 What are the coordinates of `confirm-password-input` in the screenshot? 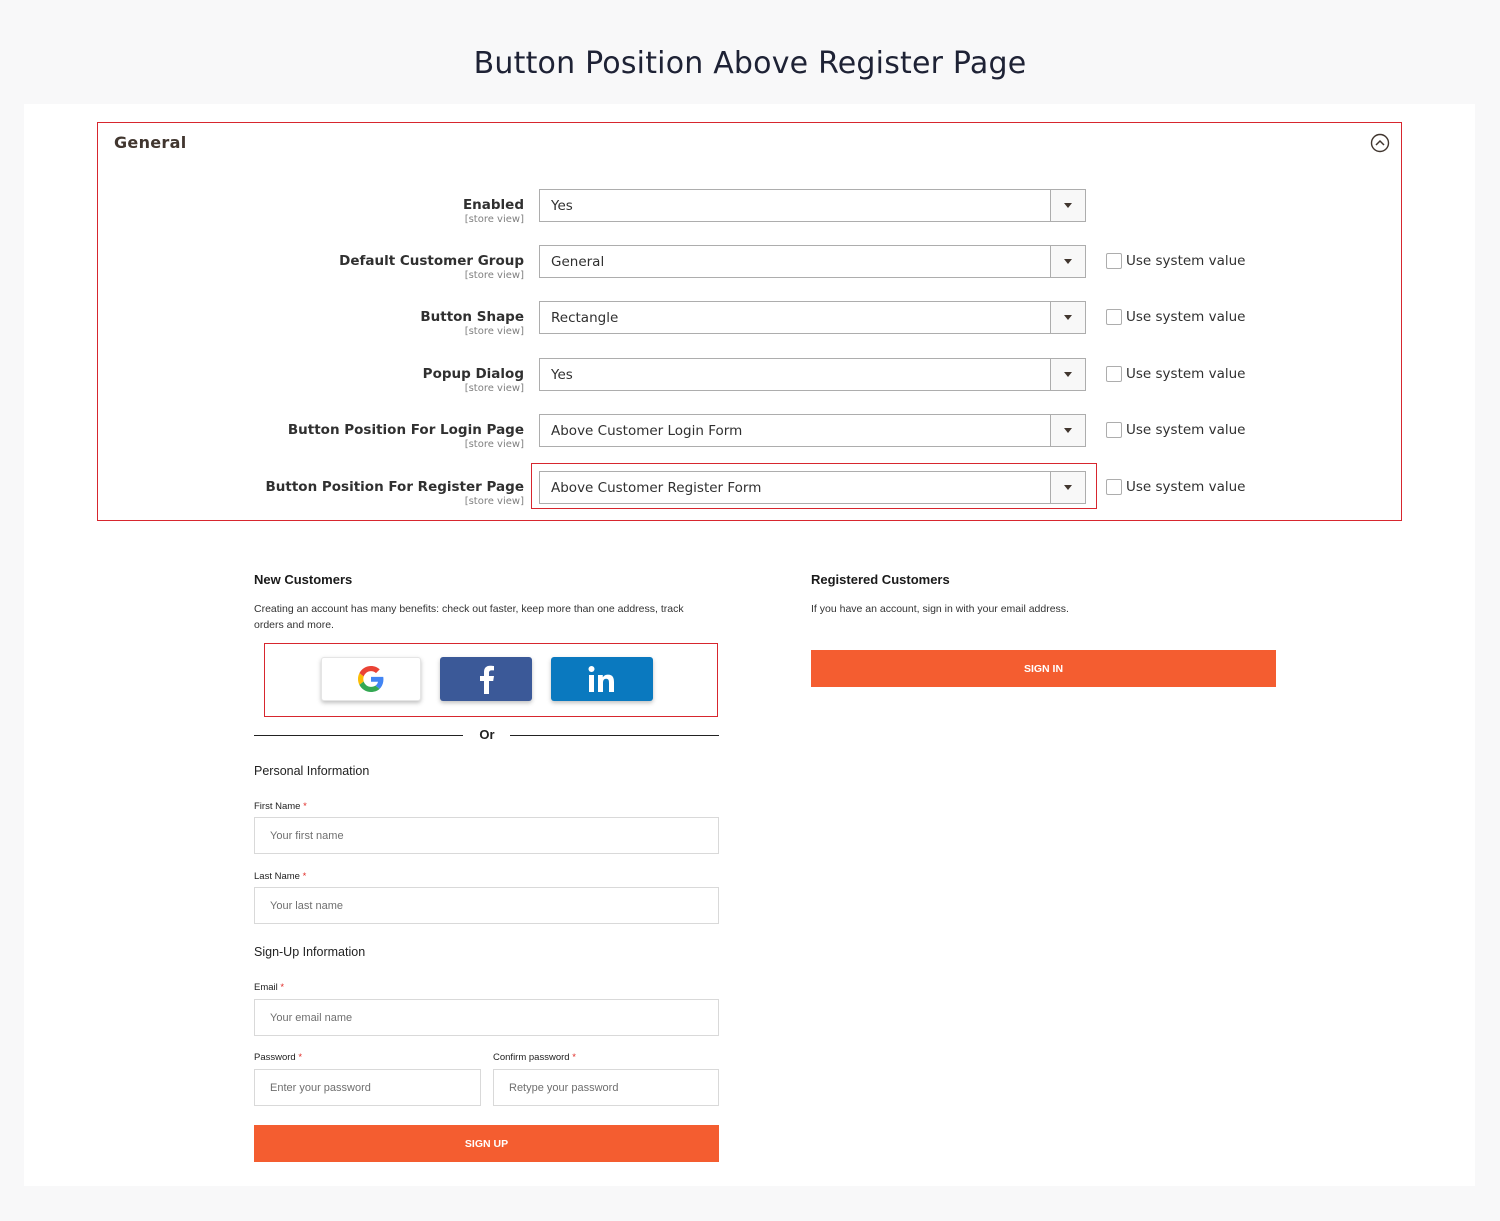 It's located at (606, 1087).